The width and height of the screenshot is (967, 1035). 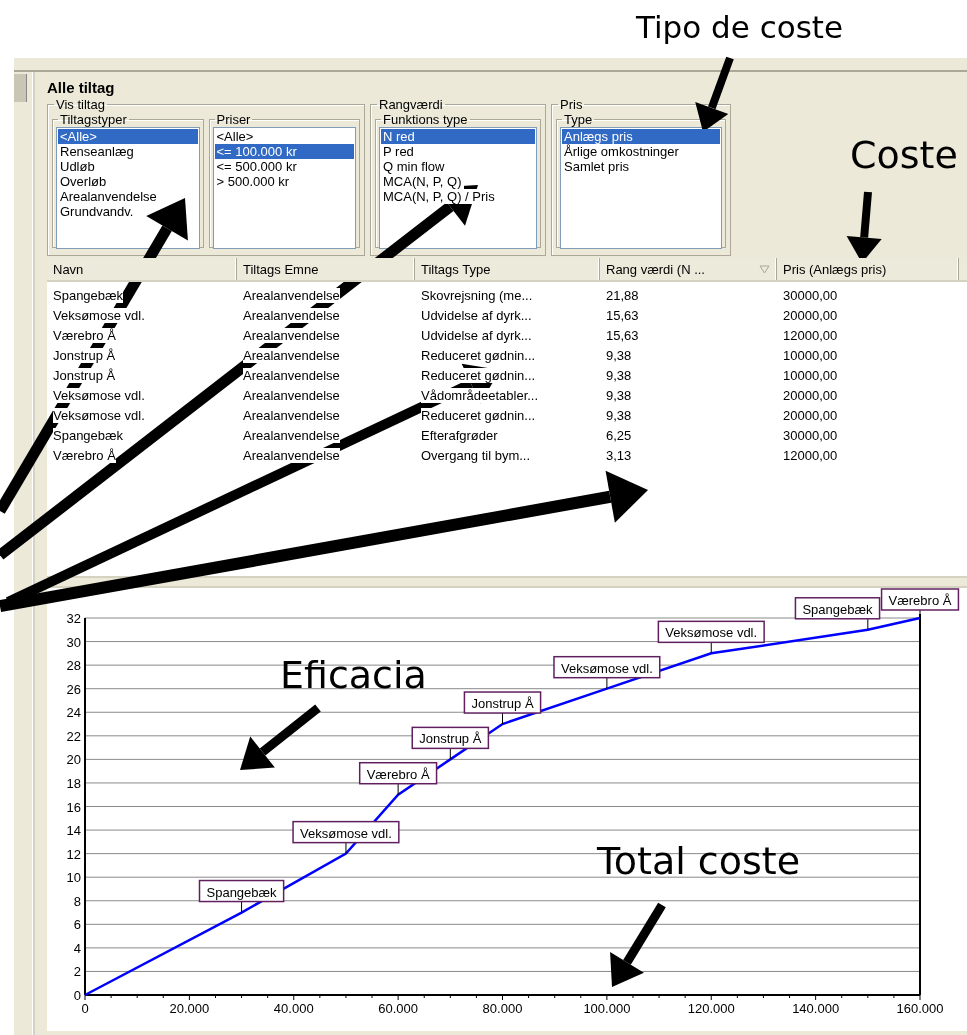 I want to click on axis-tick-label: 6, so click(x=77, y=925).